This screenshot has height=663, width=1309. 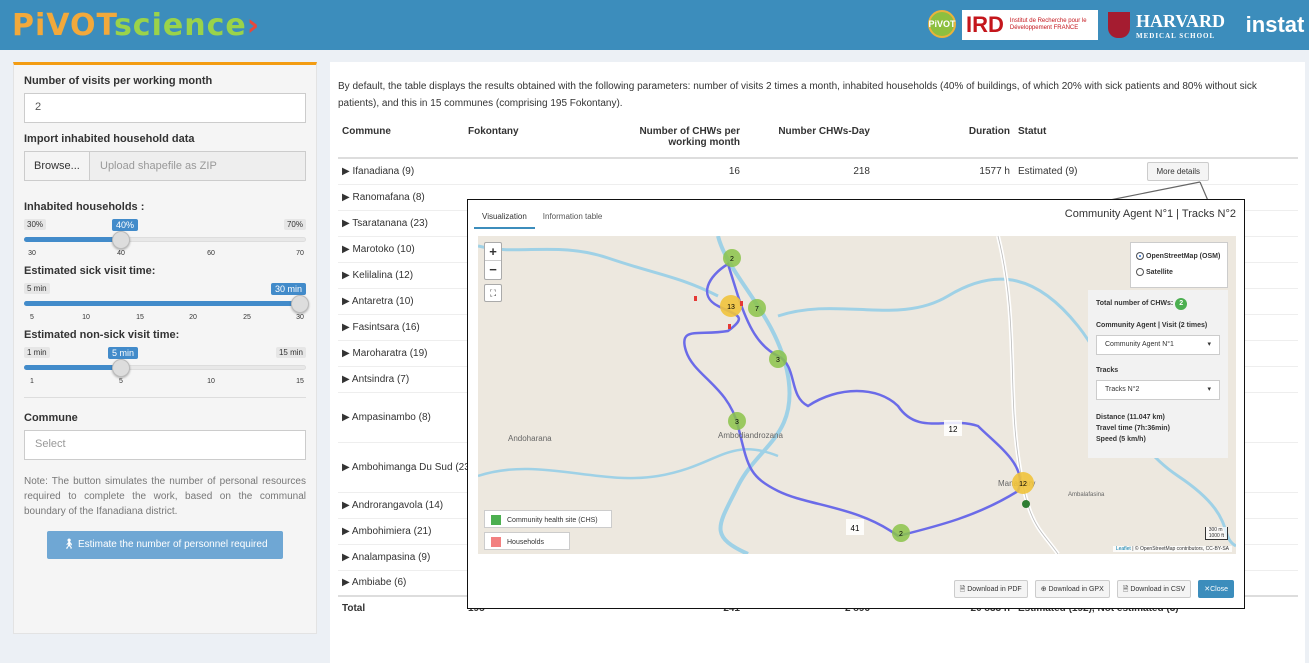 What do you see at coordinates (1179, 273) in the screenshot?
I see `layer-satellite: Satellite` at bounding box center [1179, 273].